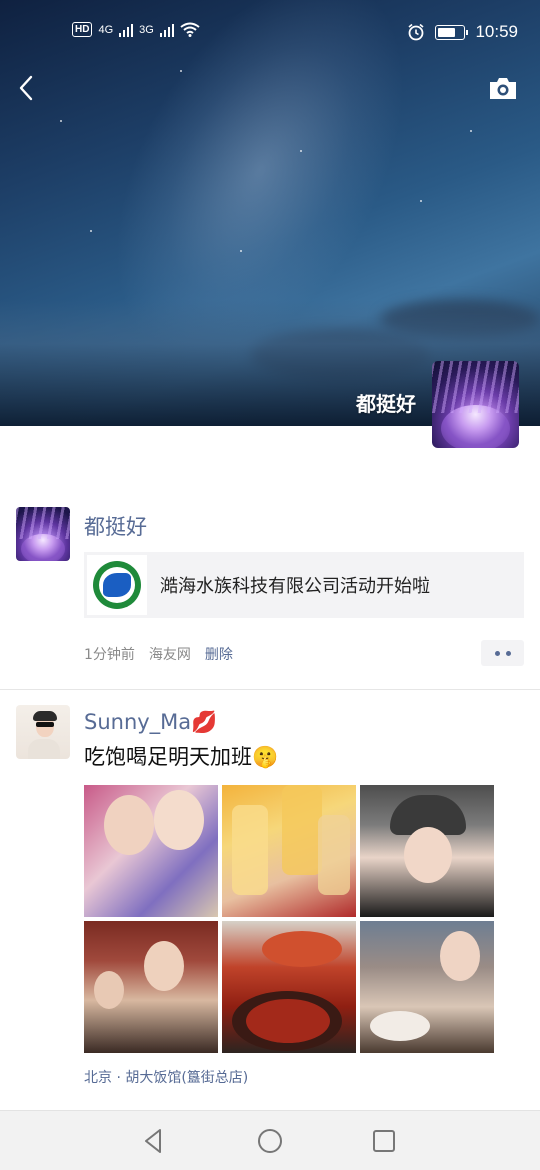 The width and height of the screenshot is (540, 1170). Describe the element at coordinates (82, 29) in the screenshot. I see `hd-badge: HD` at that location.